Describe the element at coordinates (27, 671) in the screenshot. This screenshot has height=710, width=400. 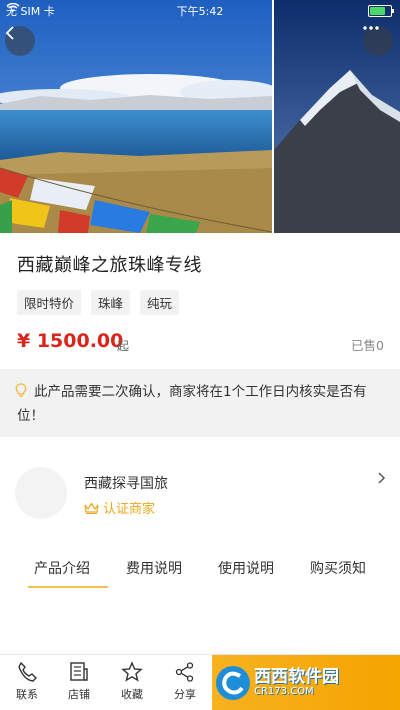
I see `phone-icon` at that location.